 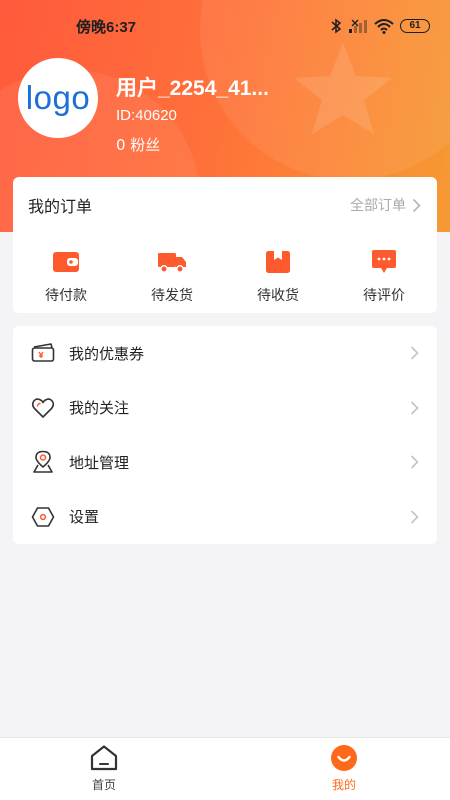 I want to click on fans-count: 0 粉丝, so click(x=138, y=144).